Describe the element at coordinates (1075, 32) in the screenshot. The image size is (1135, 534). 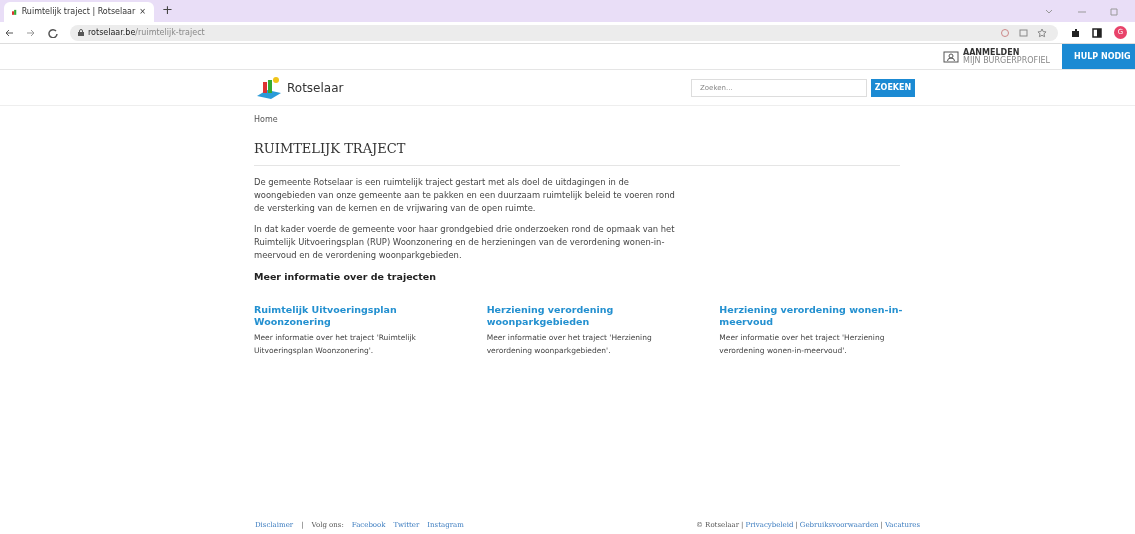
I see `extensions-icon` at that location.